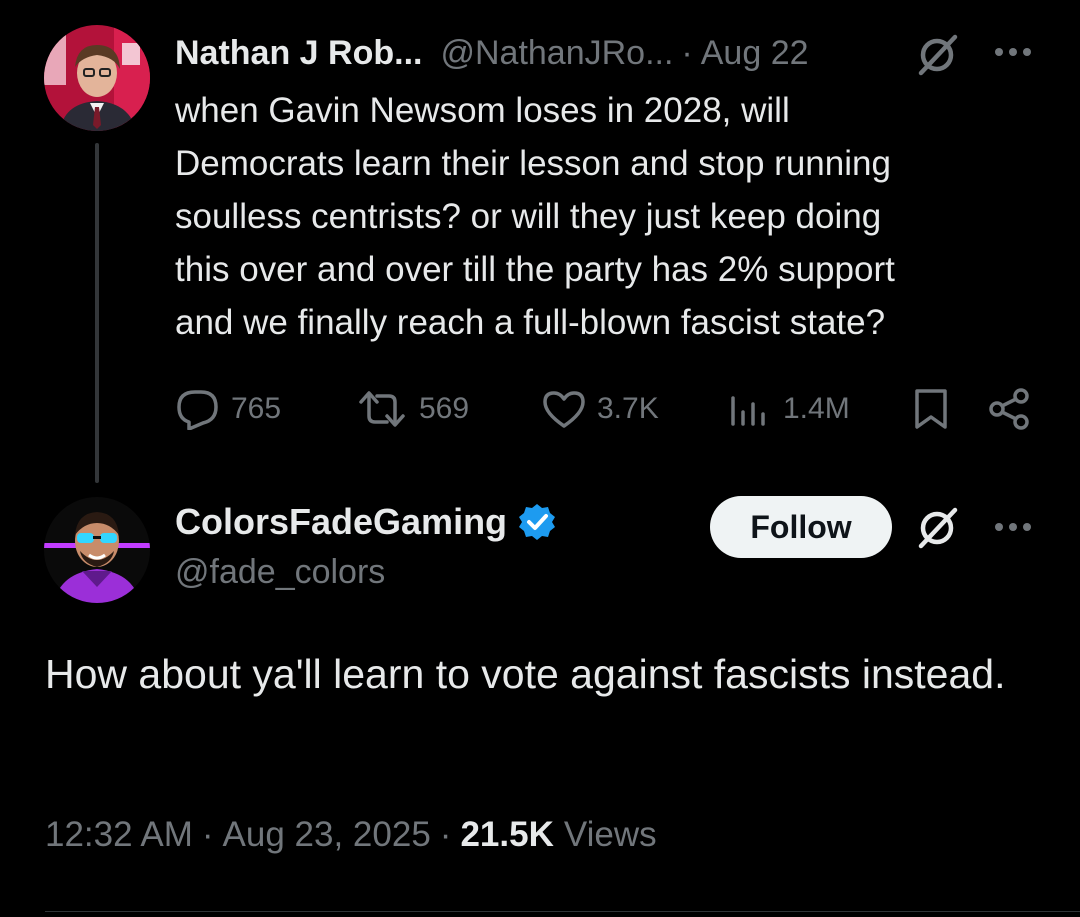 The width and height of the screenshot is (1080, 917). Describe the element at coordinates (506, 835) in the screenshot. I see `views-count: 21.5K` at that location.